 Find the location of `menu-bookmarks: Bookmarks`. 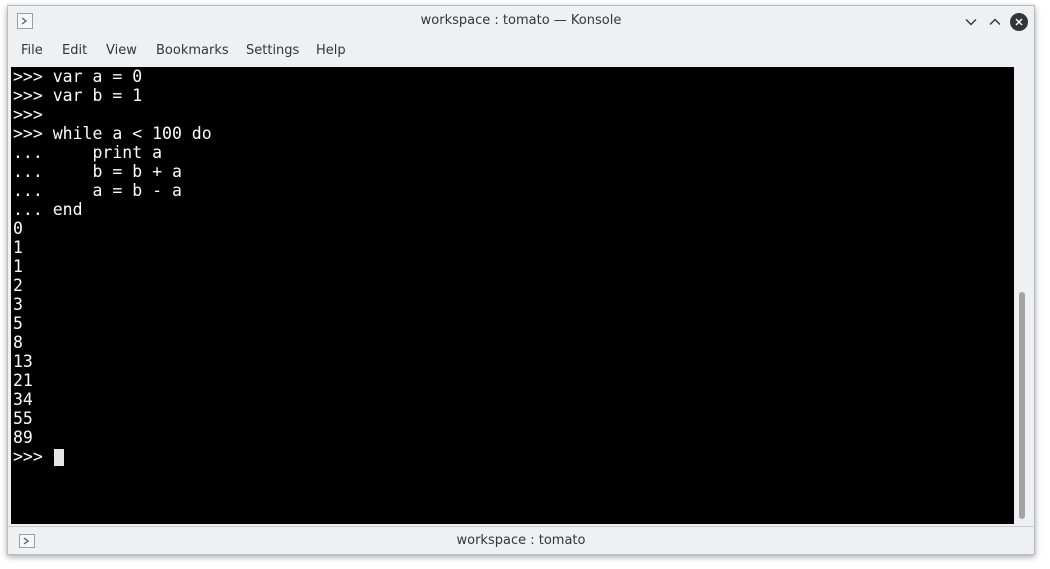

menu-bookmarks: Bookmarks is located at coordinates (192, 50).